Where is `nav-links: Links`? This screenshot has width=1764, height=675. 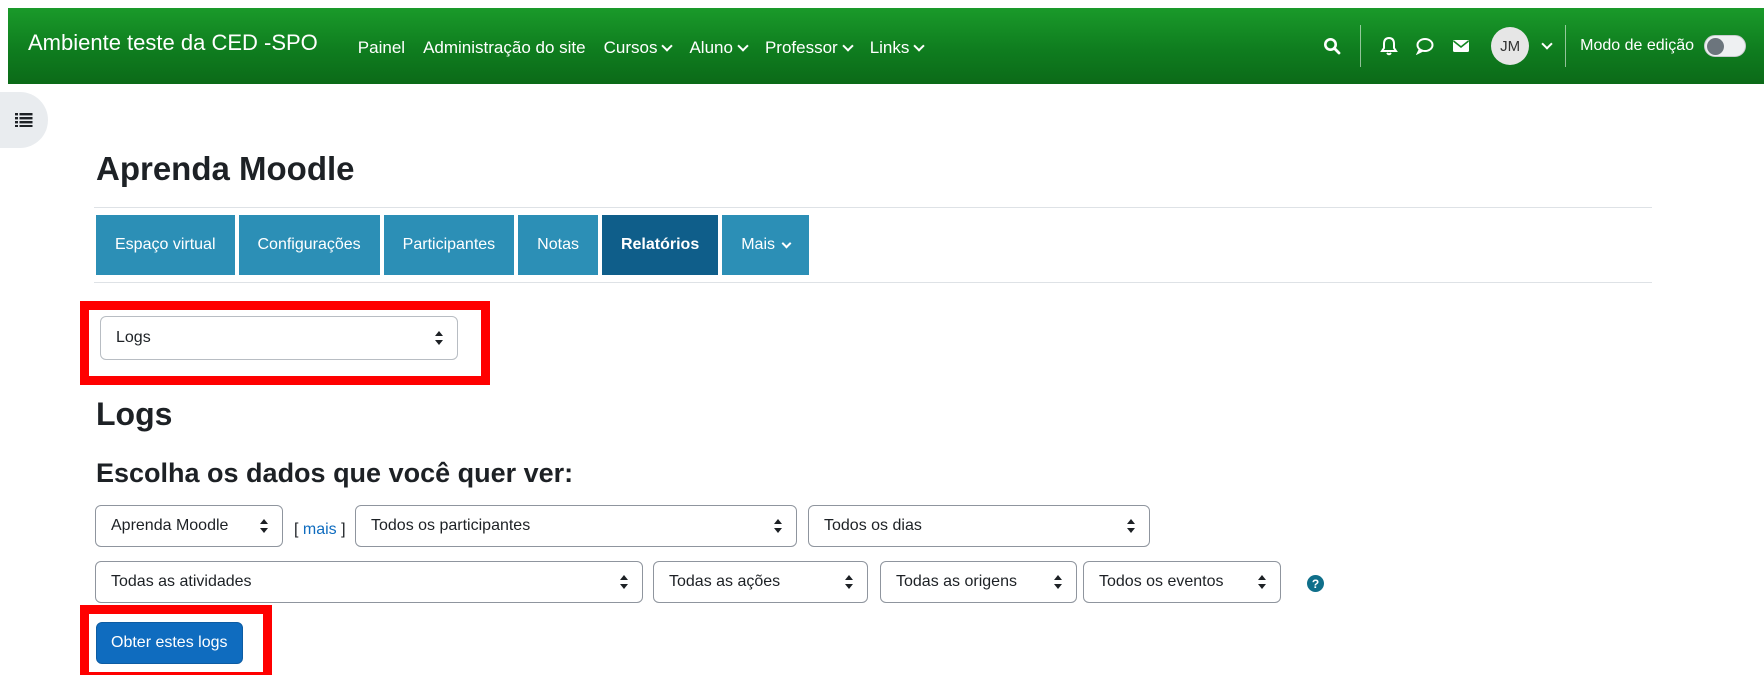
nav-links: Links is located at coordinates (898, 48).